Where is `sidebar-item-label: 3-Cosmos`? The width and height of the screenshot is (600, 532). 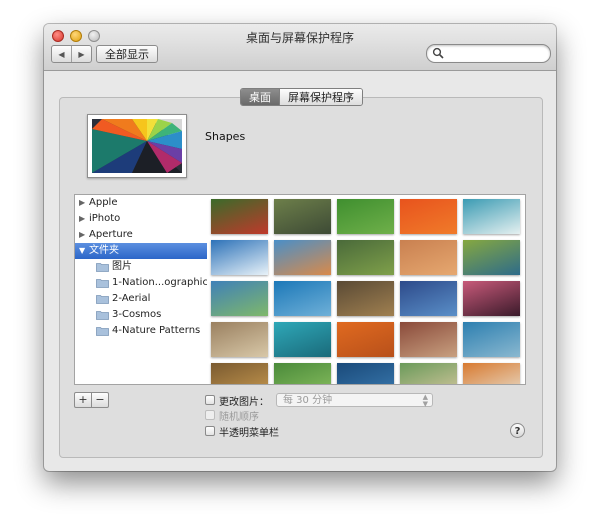 sidebar-item-label: 3-Cosmos is located at coordinates (137, 314).